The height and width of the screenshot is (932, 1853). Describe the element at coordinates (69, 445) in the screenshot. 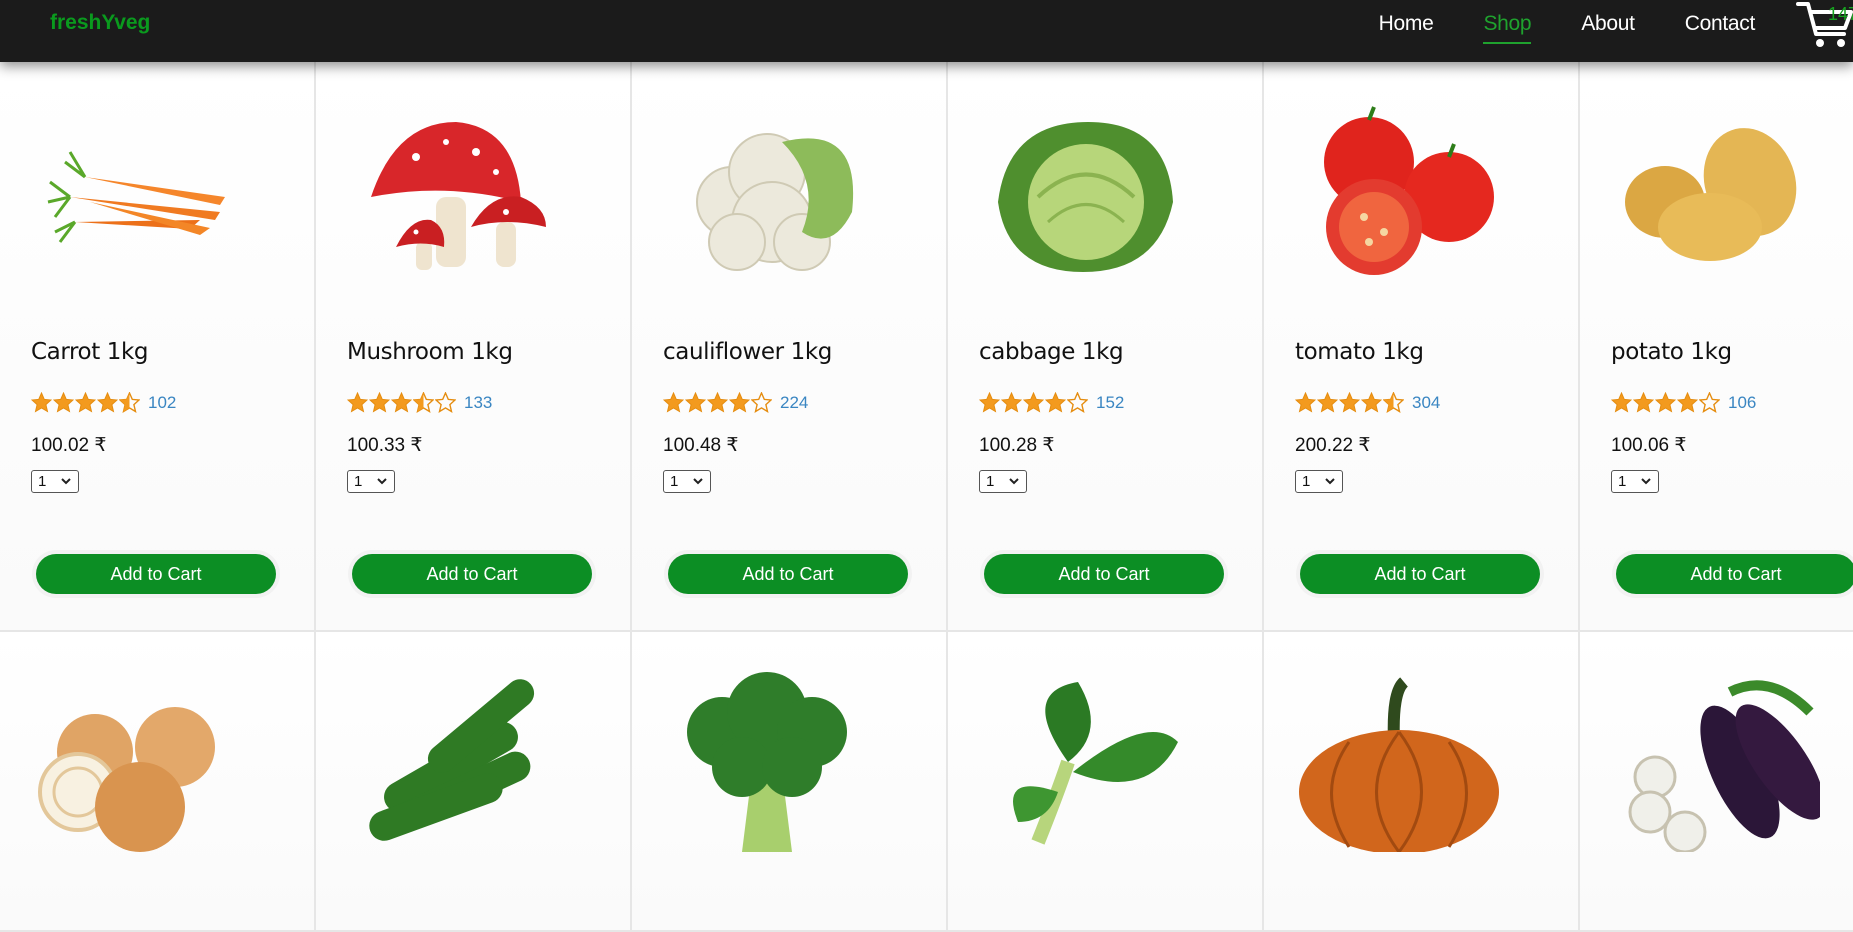

I see `product-price: 100.02 ₹` at that location.